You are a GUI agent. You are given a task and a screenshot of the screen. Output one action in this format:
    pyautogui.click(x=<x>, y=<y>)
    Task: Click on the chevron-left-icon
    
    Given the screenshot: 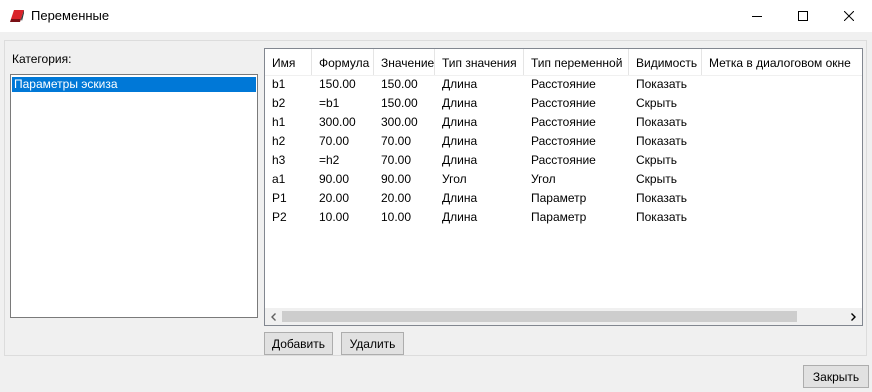 What is the action you would take?
    pyautogui.click(x=273, y=316)
    